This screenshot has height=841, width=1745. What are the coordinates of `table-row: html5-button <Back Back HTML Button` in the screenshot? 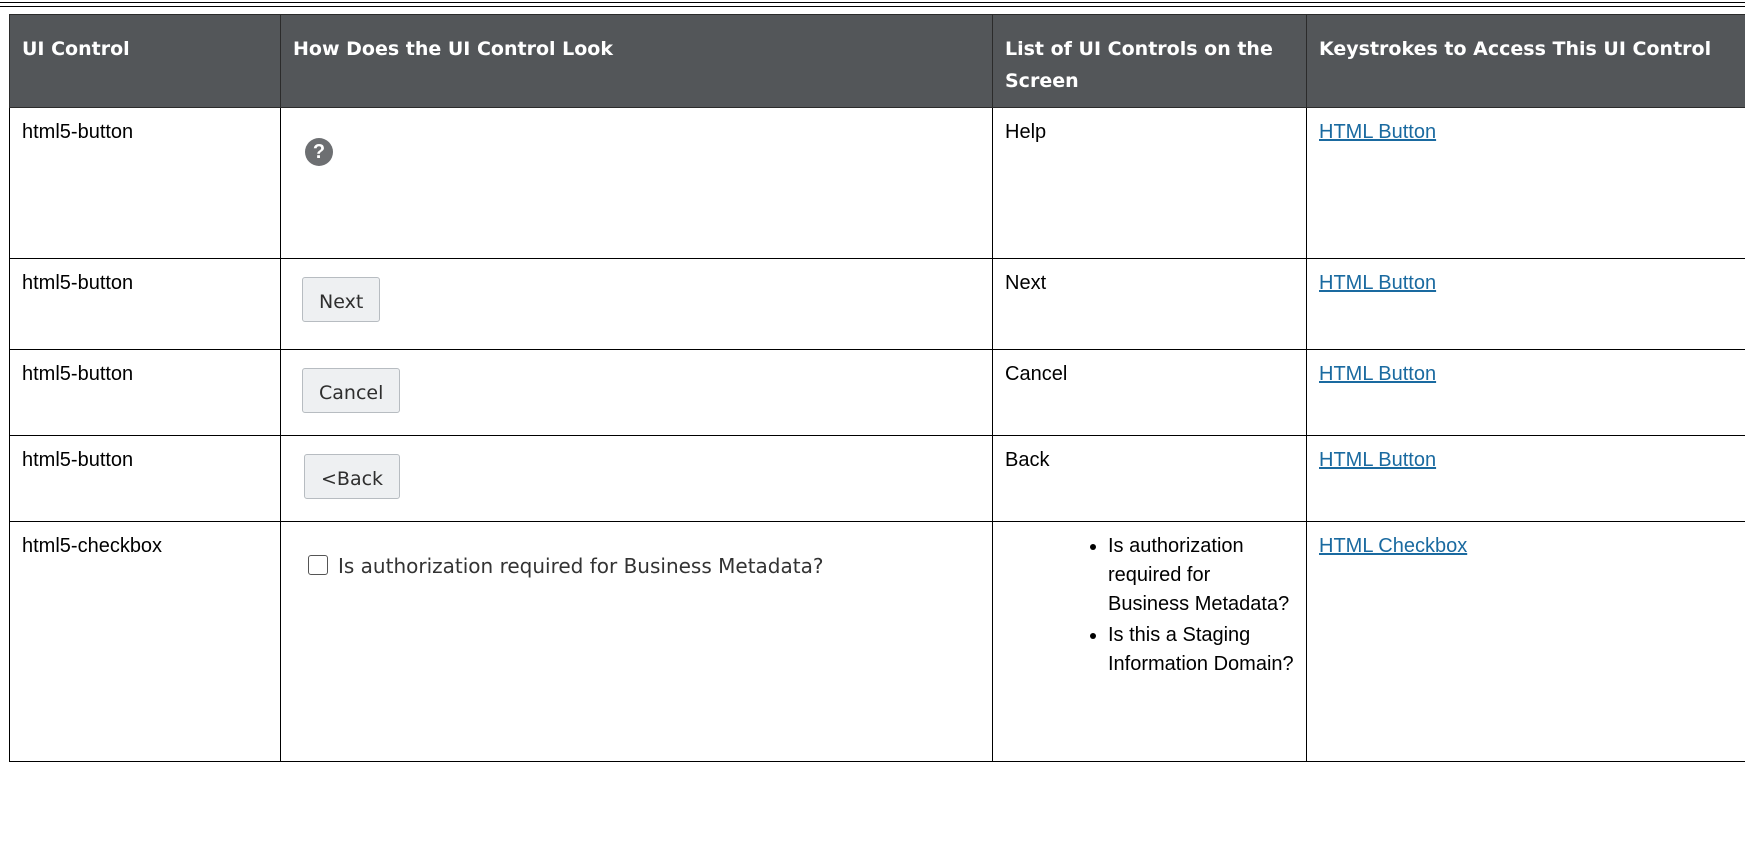 It's located at (877, 478).